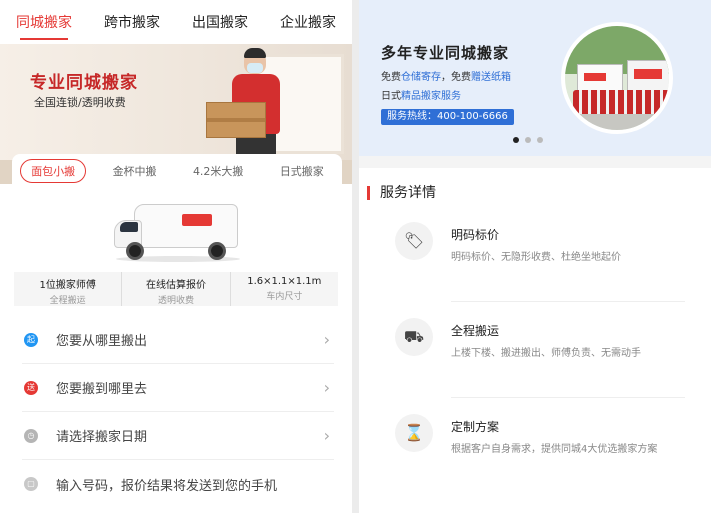 This screenshot has width=711, height=513. Describe the element at coordinates (135, 171) in the screenshot. I see `vehicle-tab-medium-van: 金杯中搬` at that location.